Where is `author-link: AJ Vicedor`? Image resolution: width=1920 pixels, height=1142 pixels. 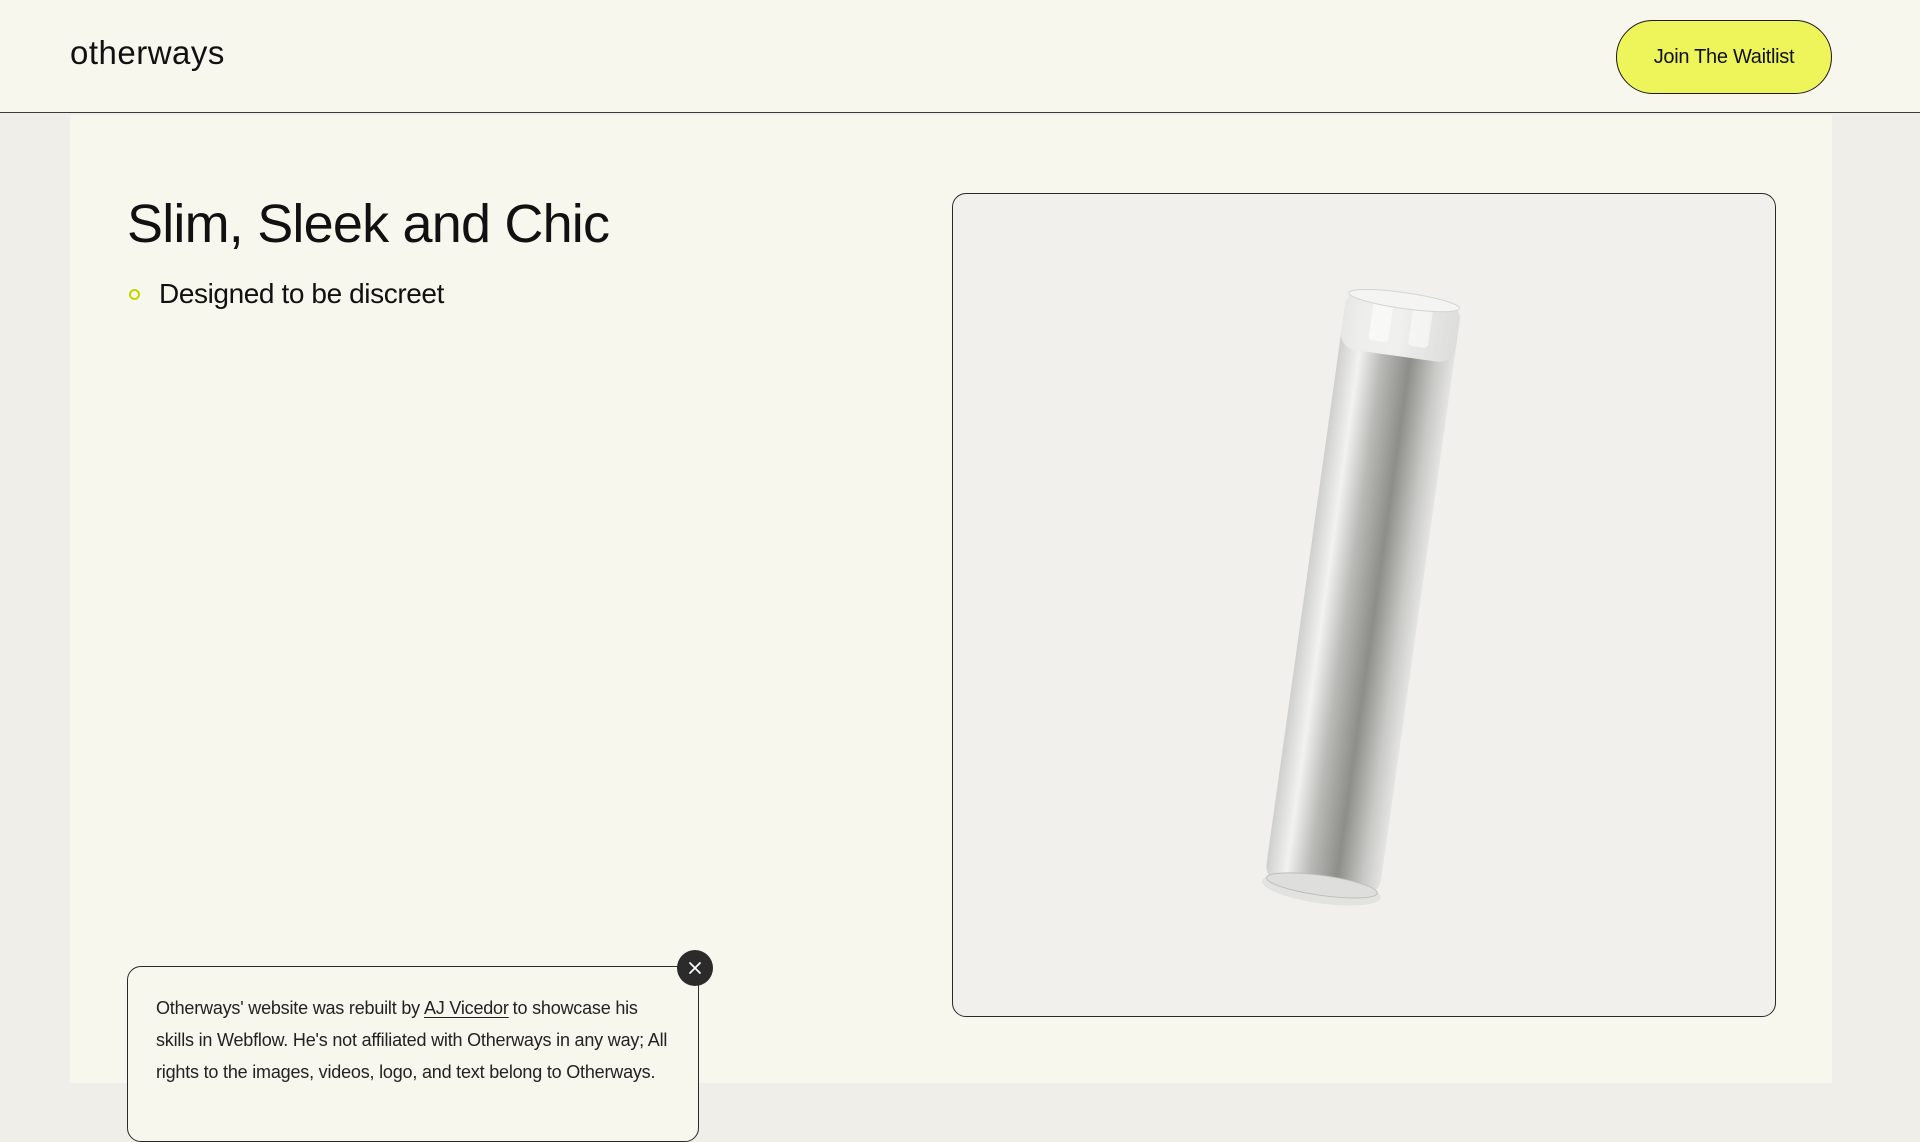
author-link: AJ Vicedor is located at coordinates (466, 1008).